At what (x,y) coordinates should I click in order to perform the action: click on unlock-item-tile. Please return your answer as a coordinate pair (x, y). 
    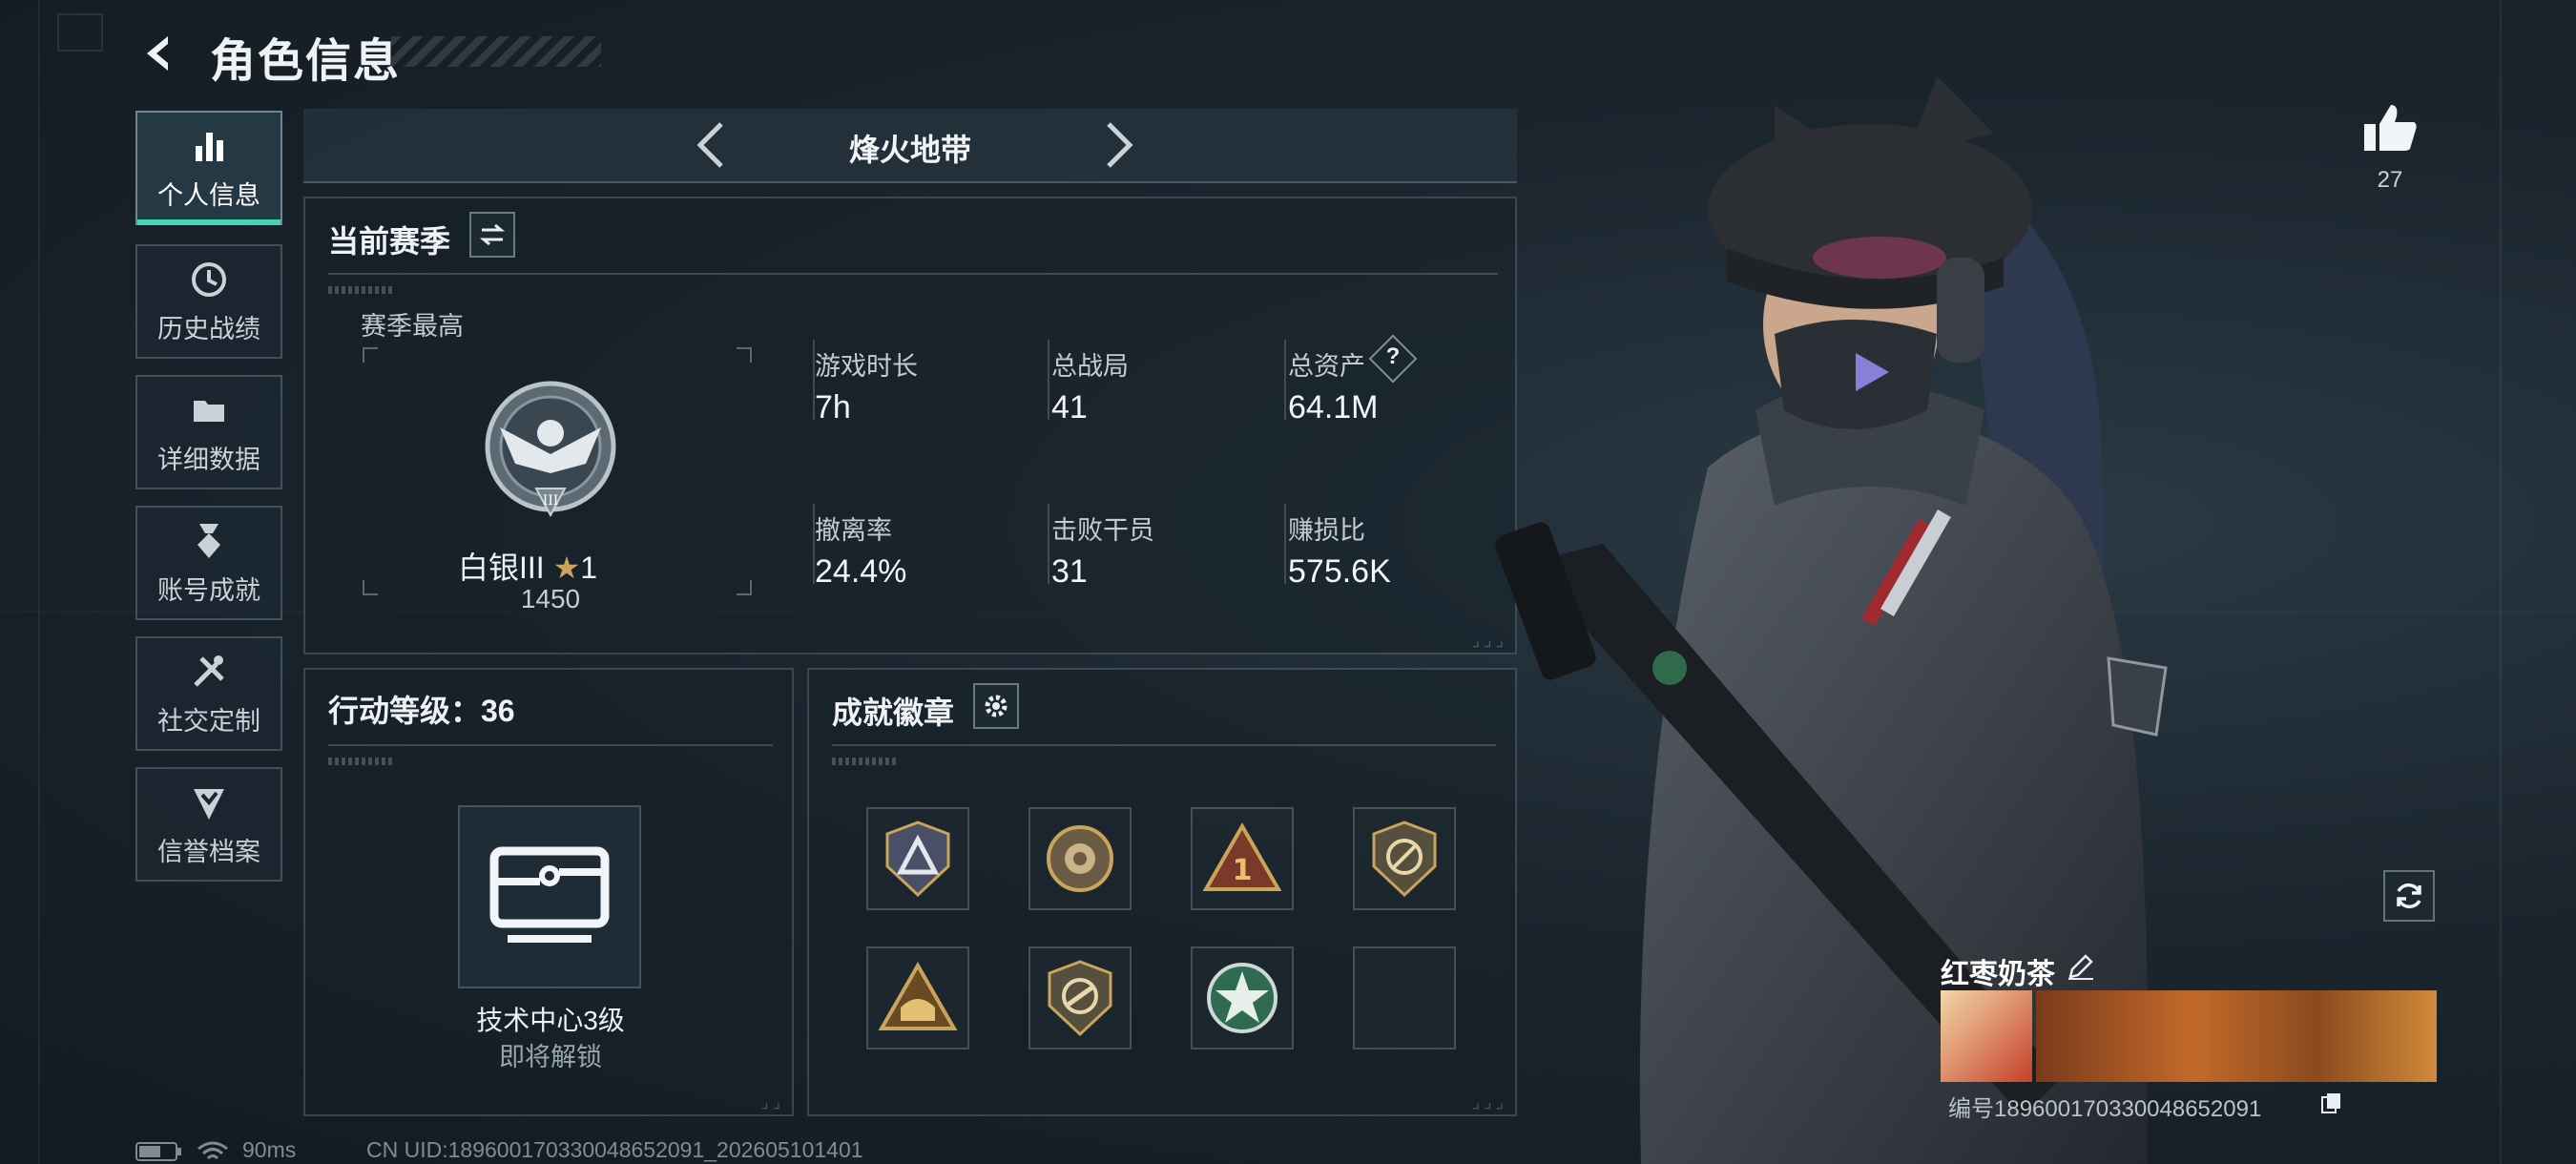
    Looking at the image, I should click on (549, 896).